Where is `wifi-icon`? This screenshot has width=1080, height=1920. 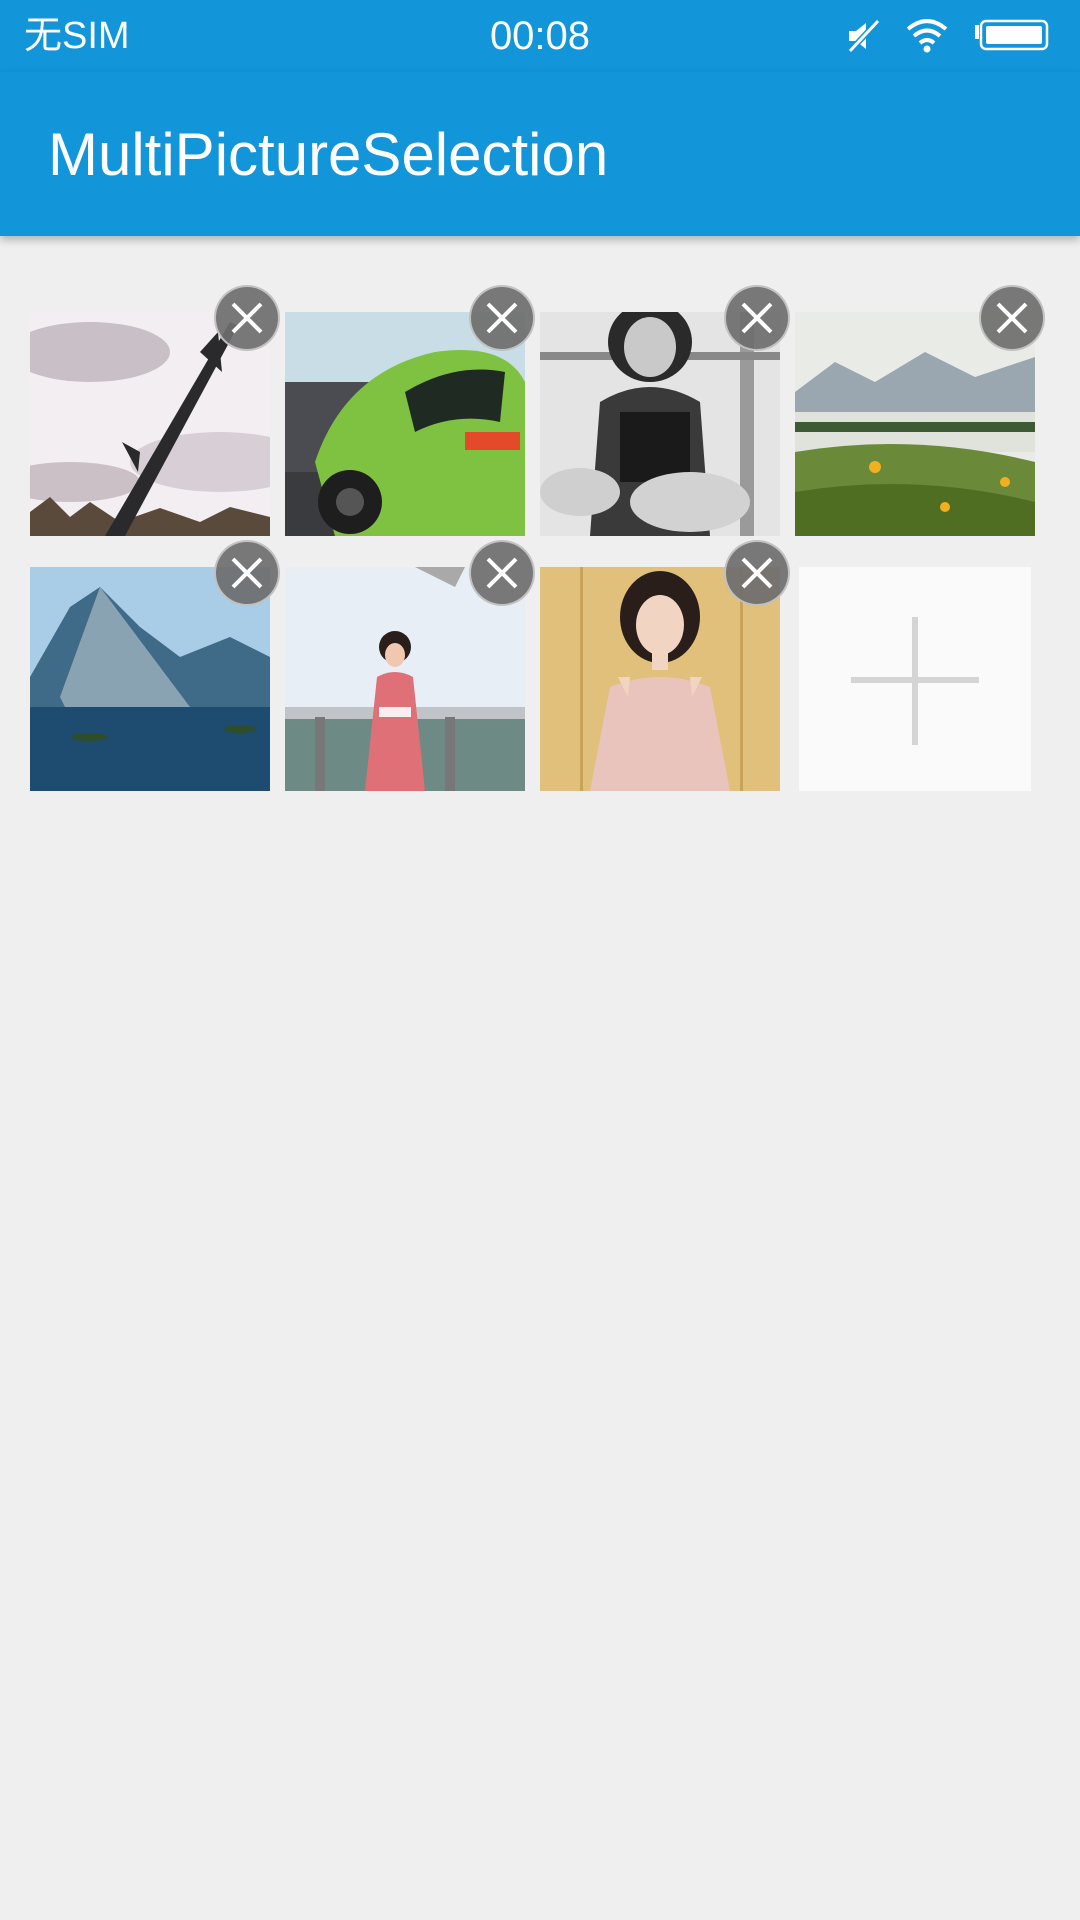 wifi-icon is located at coordinates (927, 36).